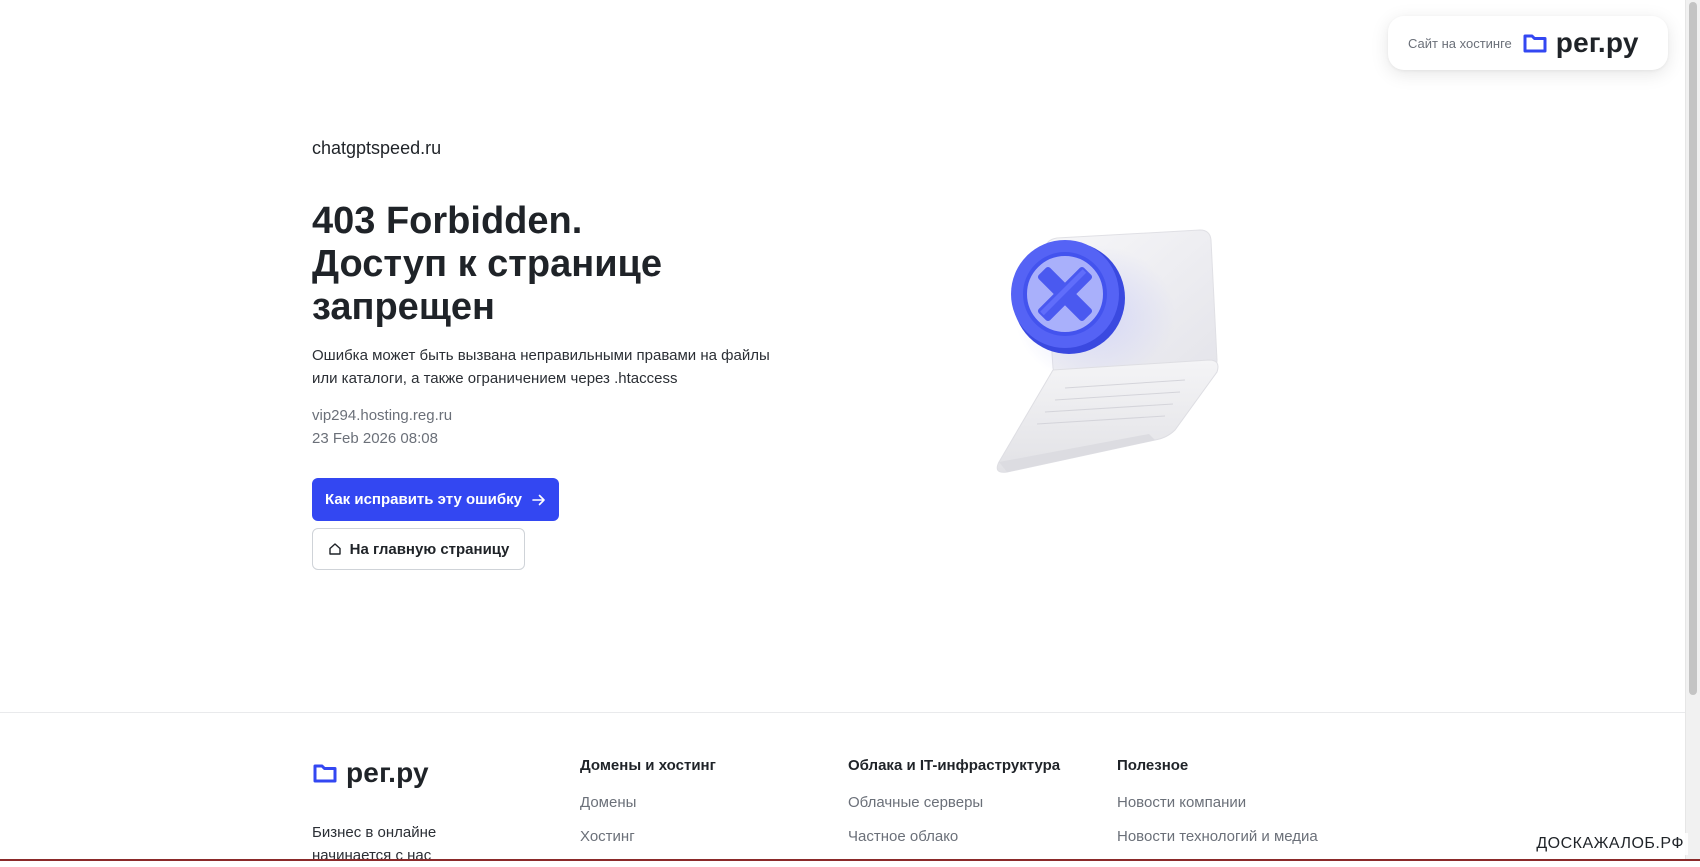 The width and height of the screenshot is (1700, 867). I want to click on server-info: vip294.hosting.reg.ru 23 Feb 2026 08:08, so click(382, 427).